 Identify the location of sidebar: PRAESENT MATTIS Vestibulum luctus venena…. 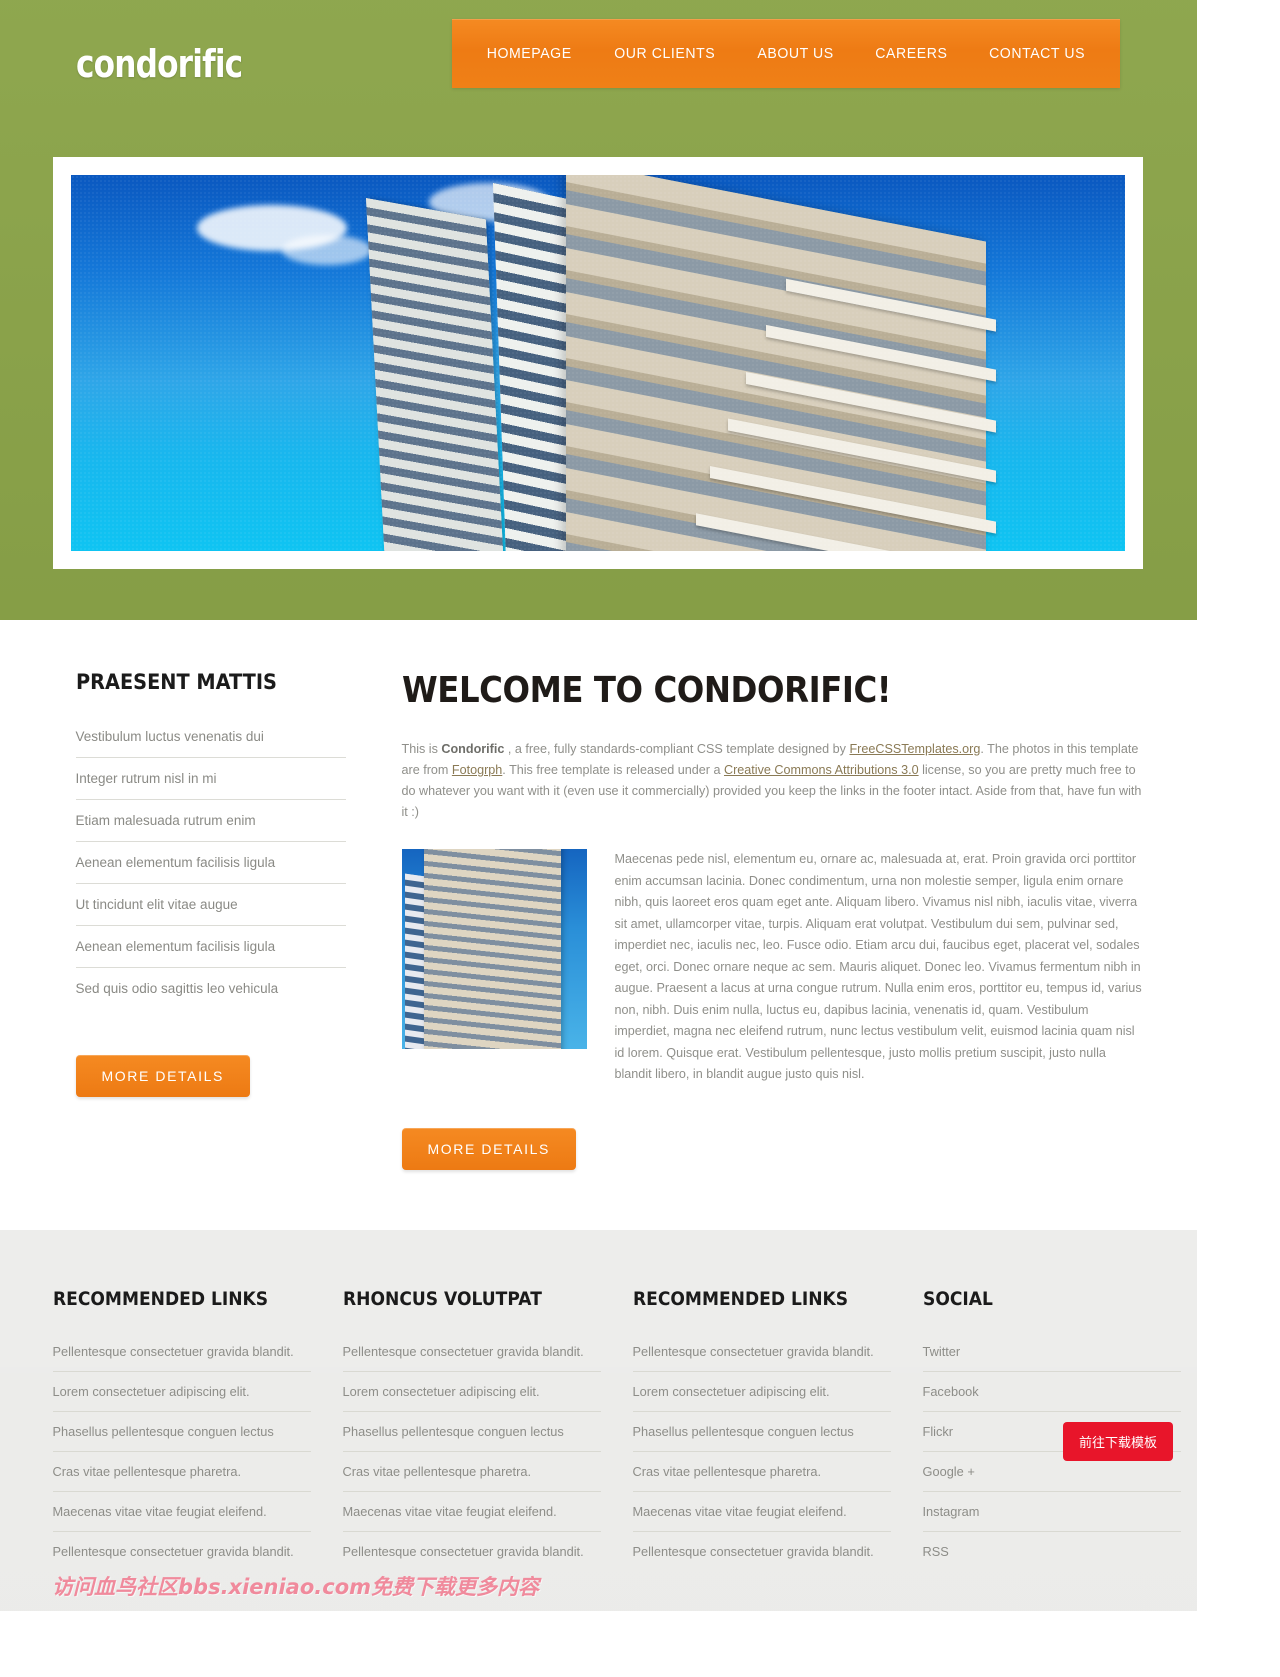
(204, 920).